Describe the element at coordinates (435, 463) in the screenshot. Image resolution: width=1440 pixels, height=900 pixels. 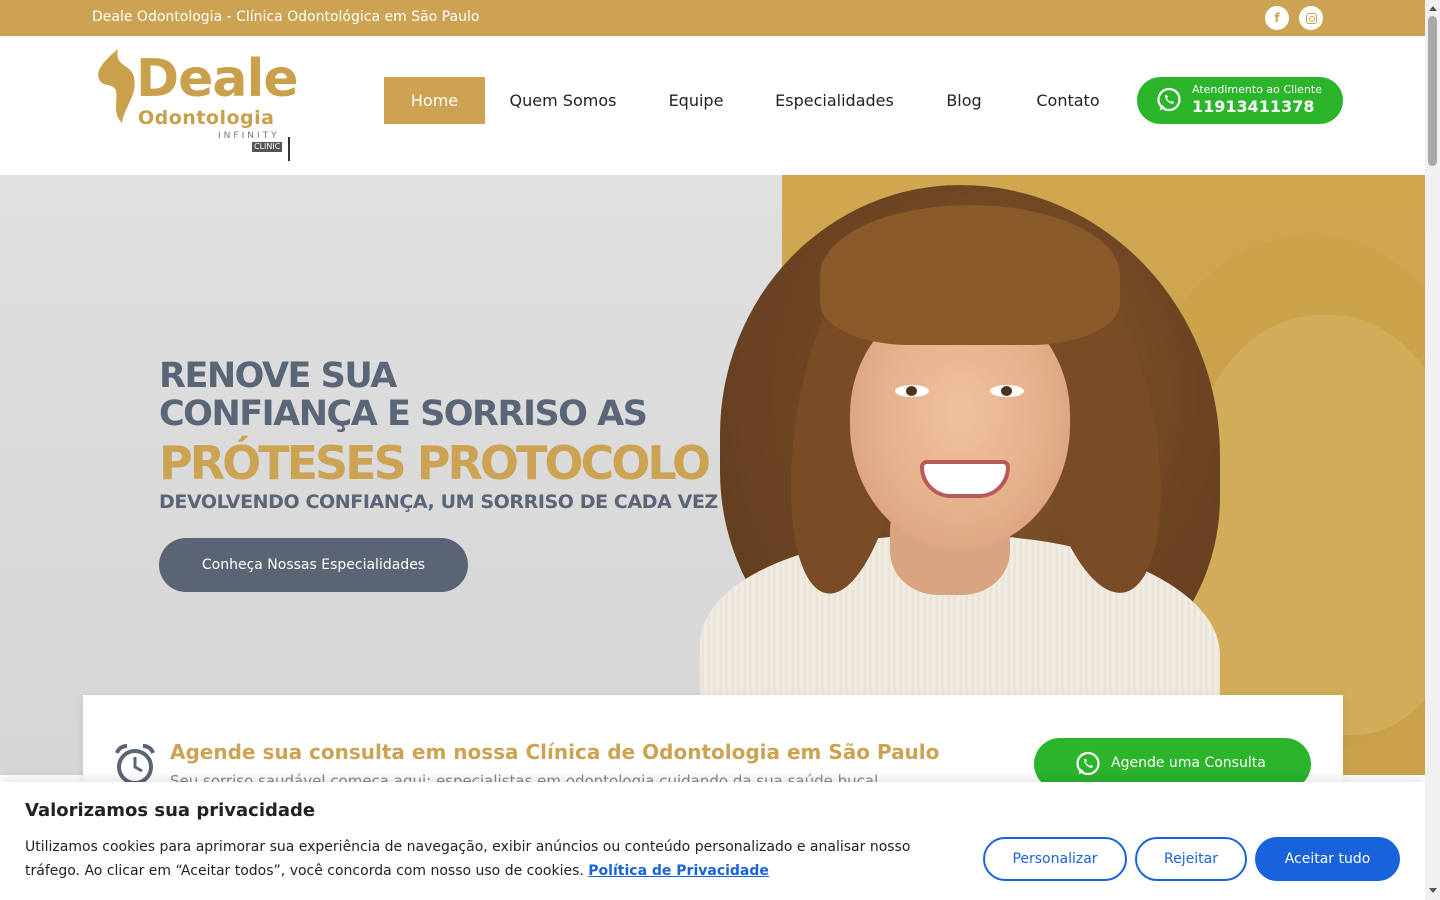
I see `hero-heading-highlight: PRÓTESES PROTOCOLO` at that location.